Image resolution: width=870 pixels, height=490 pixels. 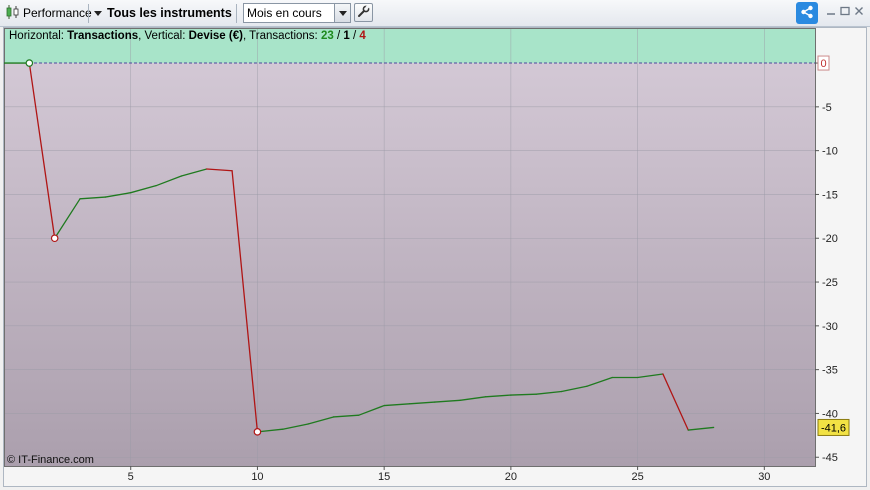 I want to click on last-value-label: -41,6, so click(x=833, y=428).